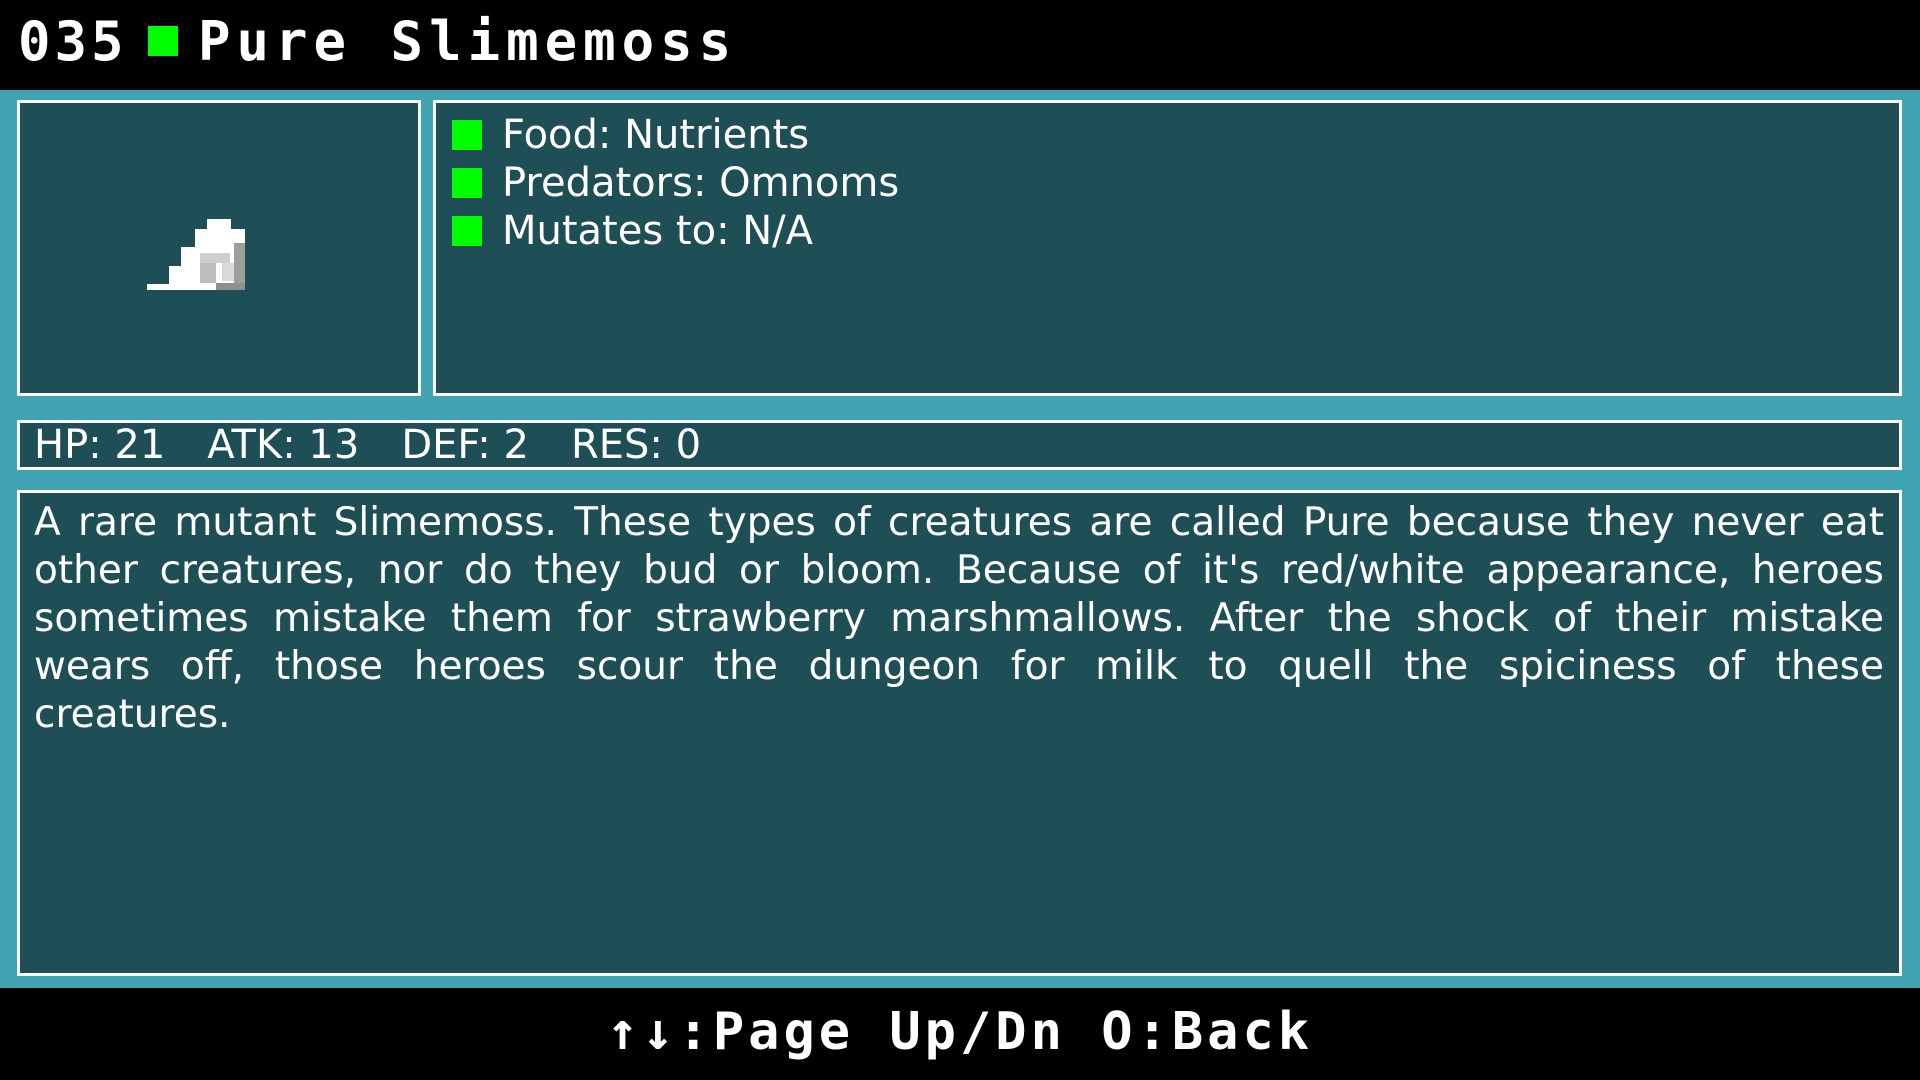 The width and height of the screenshot is (1920, 1080). What do you see at coordinates (388, 445) in the screenshot?
I see `stats-row: HP: 21 ATK: 13 DEF: 2 RES: 0` at bounding box center [388, 445].